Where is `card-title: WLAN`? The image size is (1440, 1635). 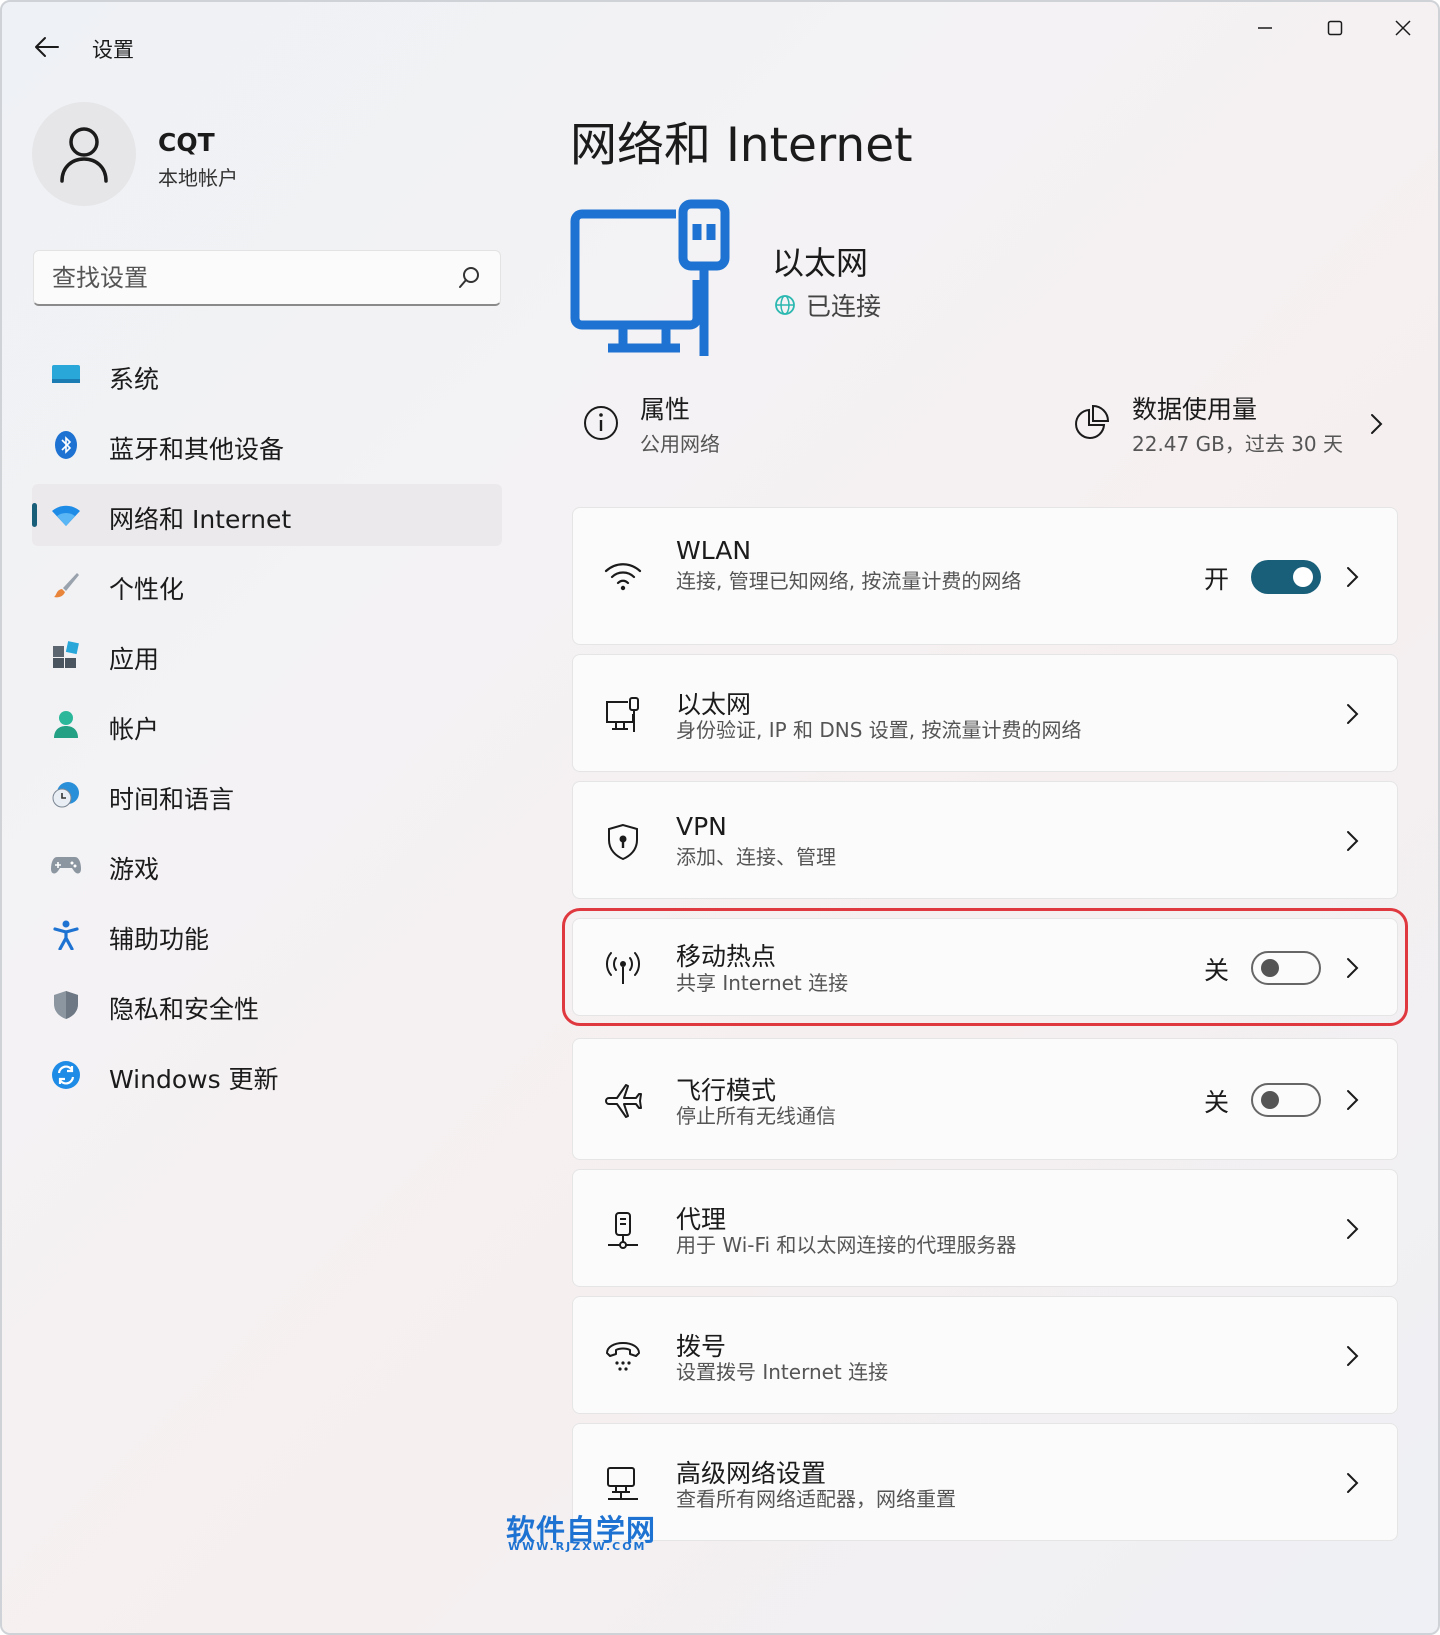
card-title: WLAN is located at coordinates (714, 550).